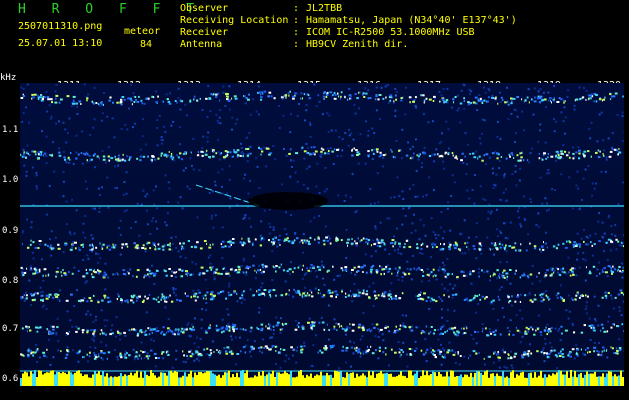 The width and height of the screenshot is (629, 400). What do you see at coordinates (201, 44) in the screenshot?
I see `antenna-label: Antenna` at bounding box center [201, 44].